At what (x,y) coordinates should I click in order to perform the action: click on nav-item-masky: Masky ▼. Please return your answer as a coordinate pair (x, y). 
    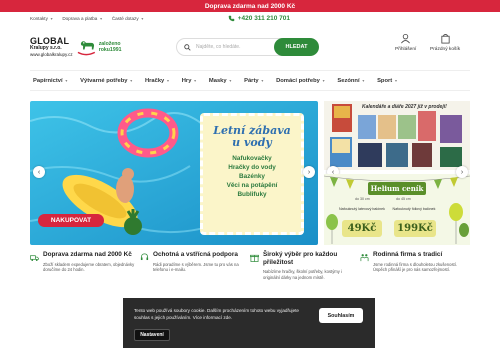
    Looking at the image, I should click on (220, 81).